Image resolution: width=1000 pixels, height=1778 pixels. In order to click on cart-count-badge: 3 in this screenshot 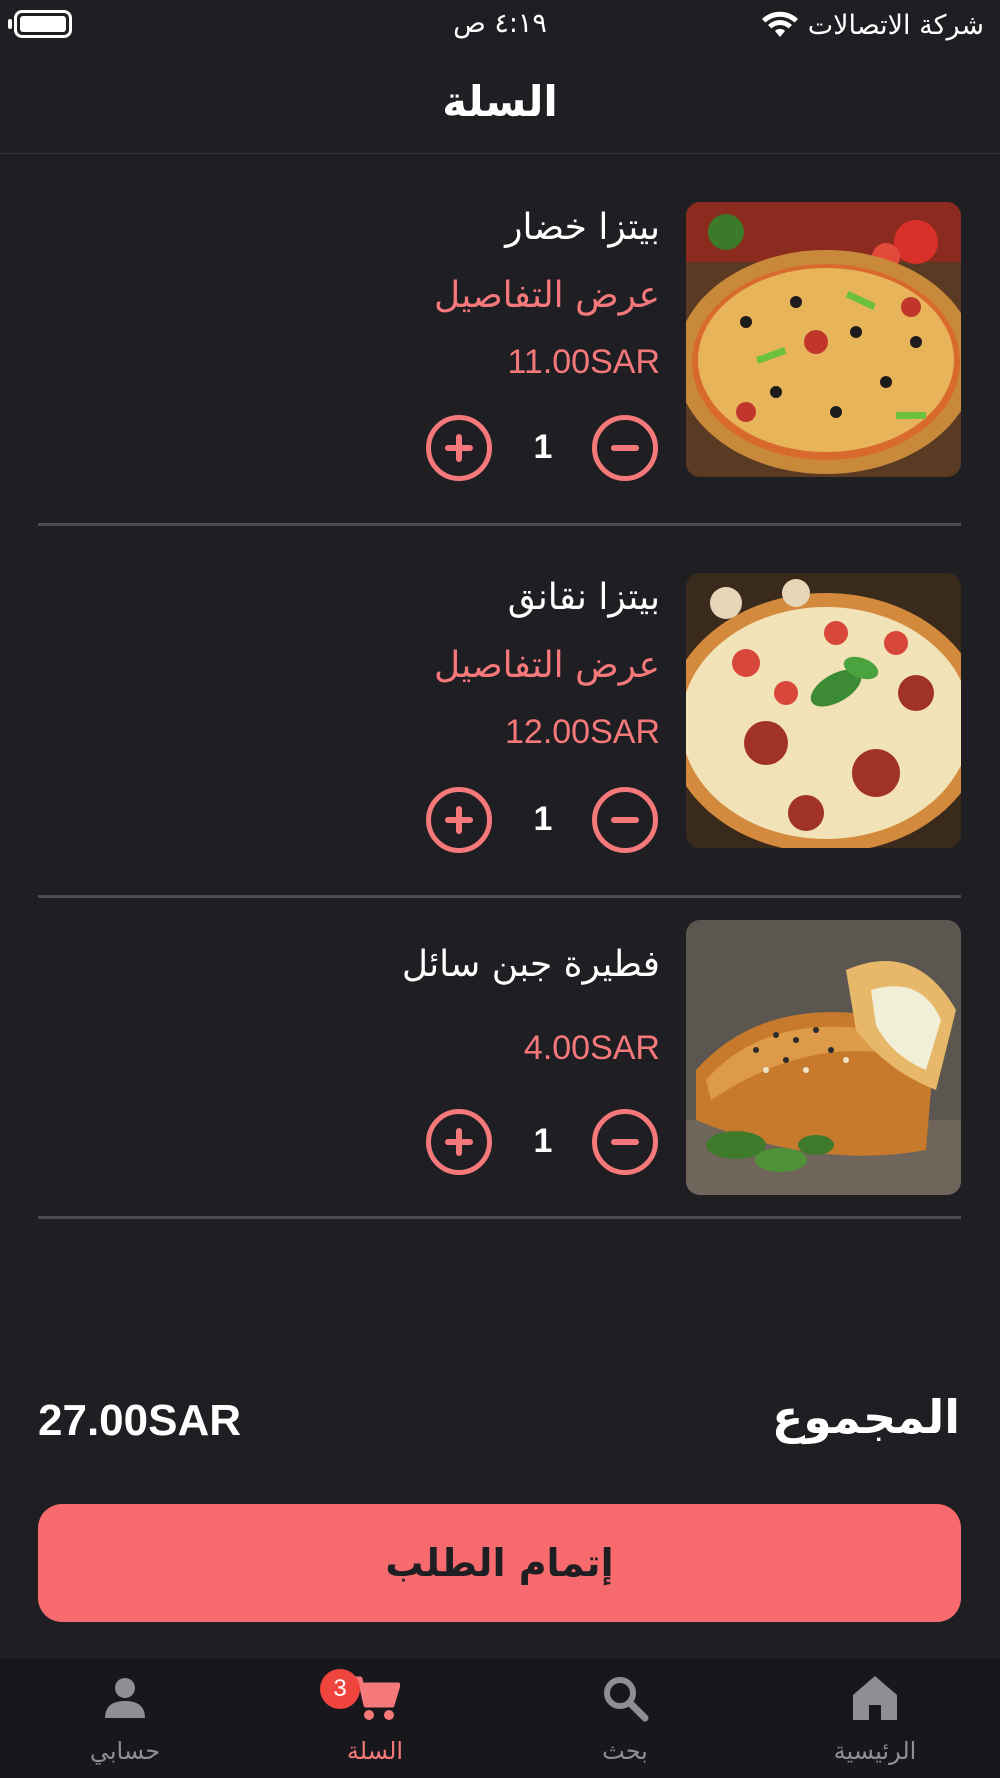, I will do `click(340, 1689)`.